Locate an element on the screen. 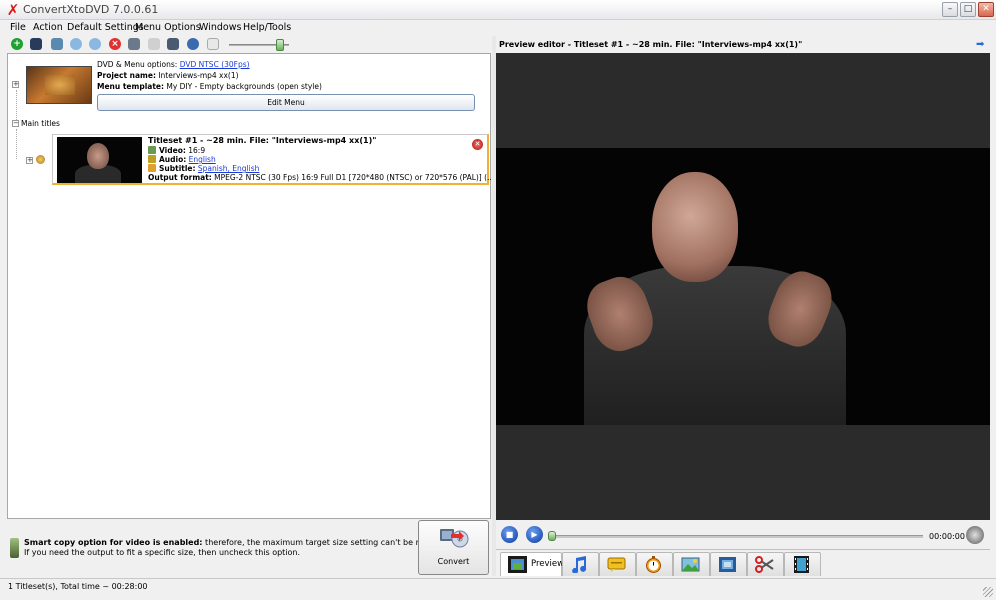 Image resolution: width=996 pixels, height=600 pixels. save-project-icon is located at coordinates (36, 44).